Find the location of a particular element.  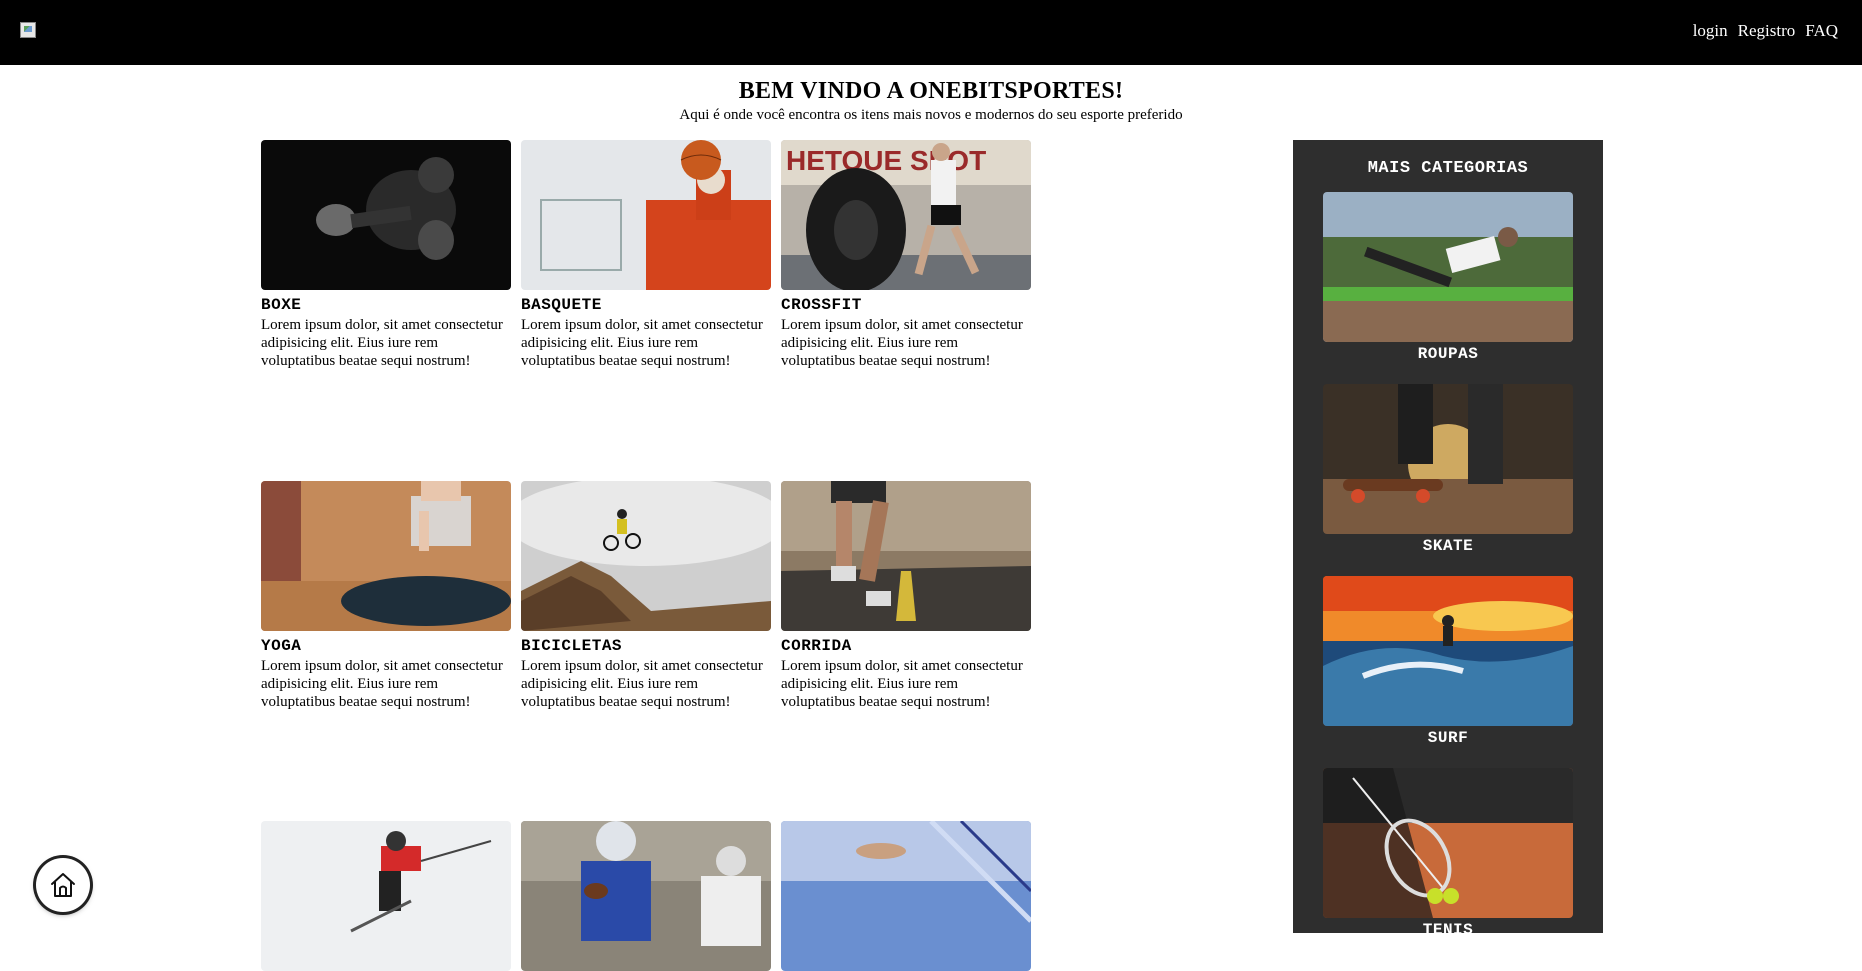

home-icon is located at coordinates (63, 885).